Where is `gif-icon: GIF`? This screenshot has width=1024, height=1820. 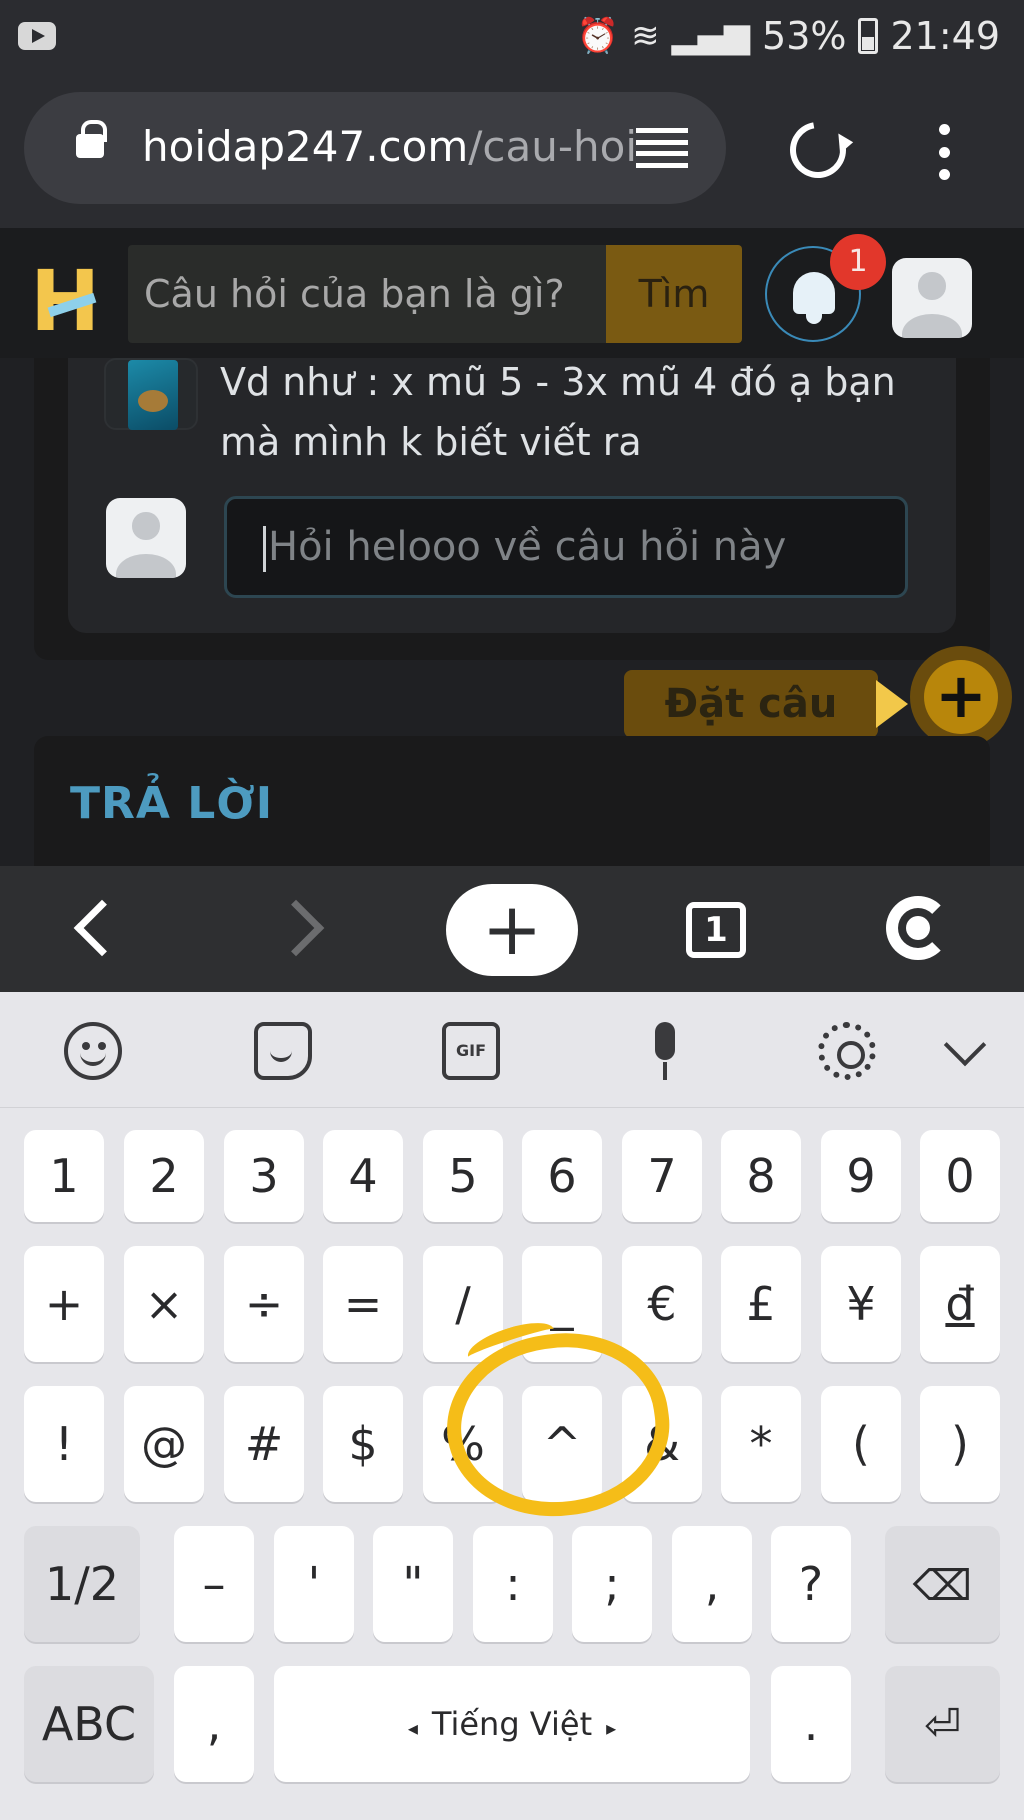
gif-icon: GIF is located at coordinates (471, 1051).